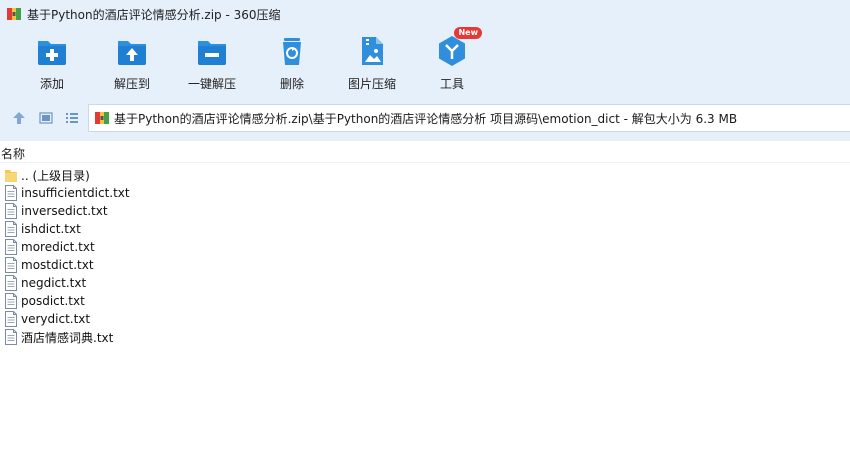 The image size is (850, 455). Describe the element at coordinates (102, 118) in the screenshot. I see `zip-file-icon` at that location.